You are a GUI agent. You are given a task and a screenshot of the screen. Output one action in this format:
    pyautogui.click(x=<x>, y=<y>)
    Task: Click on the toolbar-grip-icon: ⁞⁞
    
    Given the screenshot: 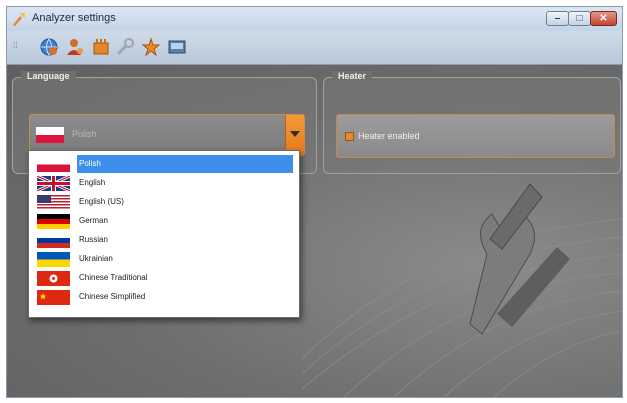 What is the action you would take?
    pyautogui.click(x=15, y=45)
    